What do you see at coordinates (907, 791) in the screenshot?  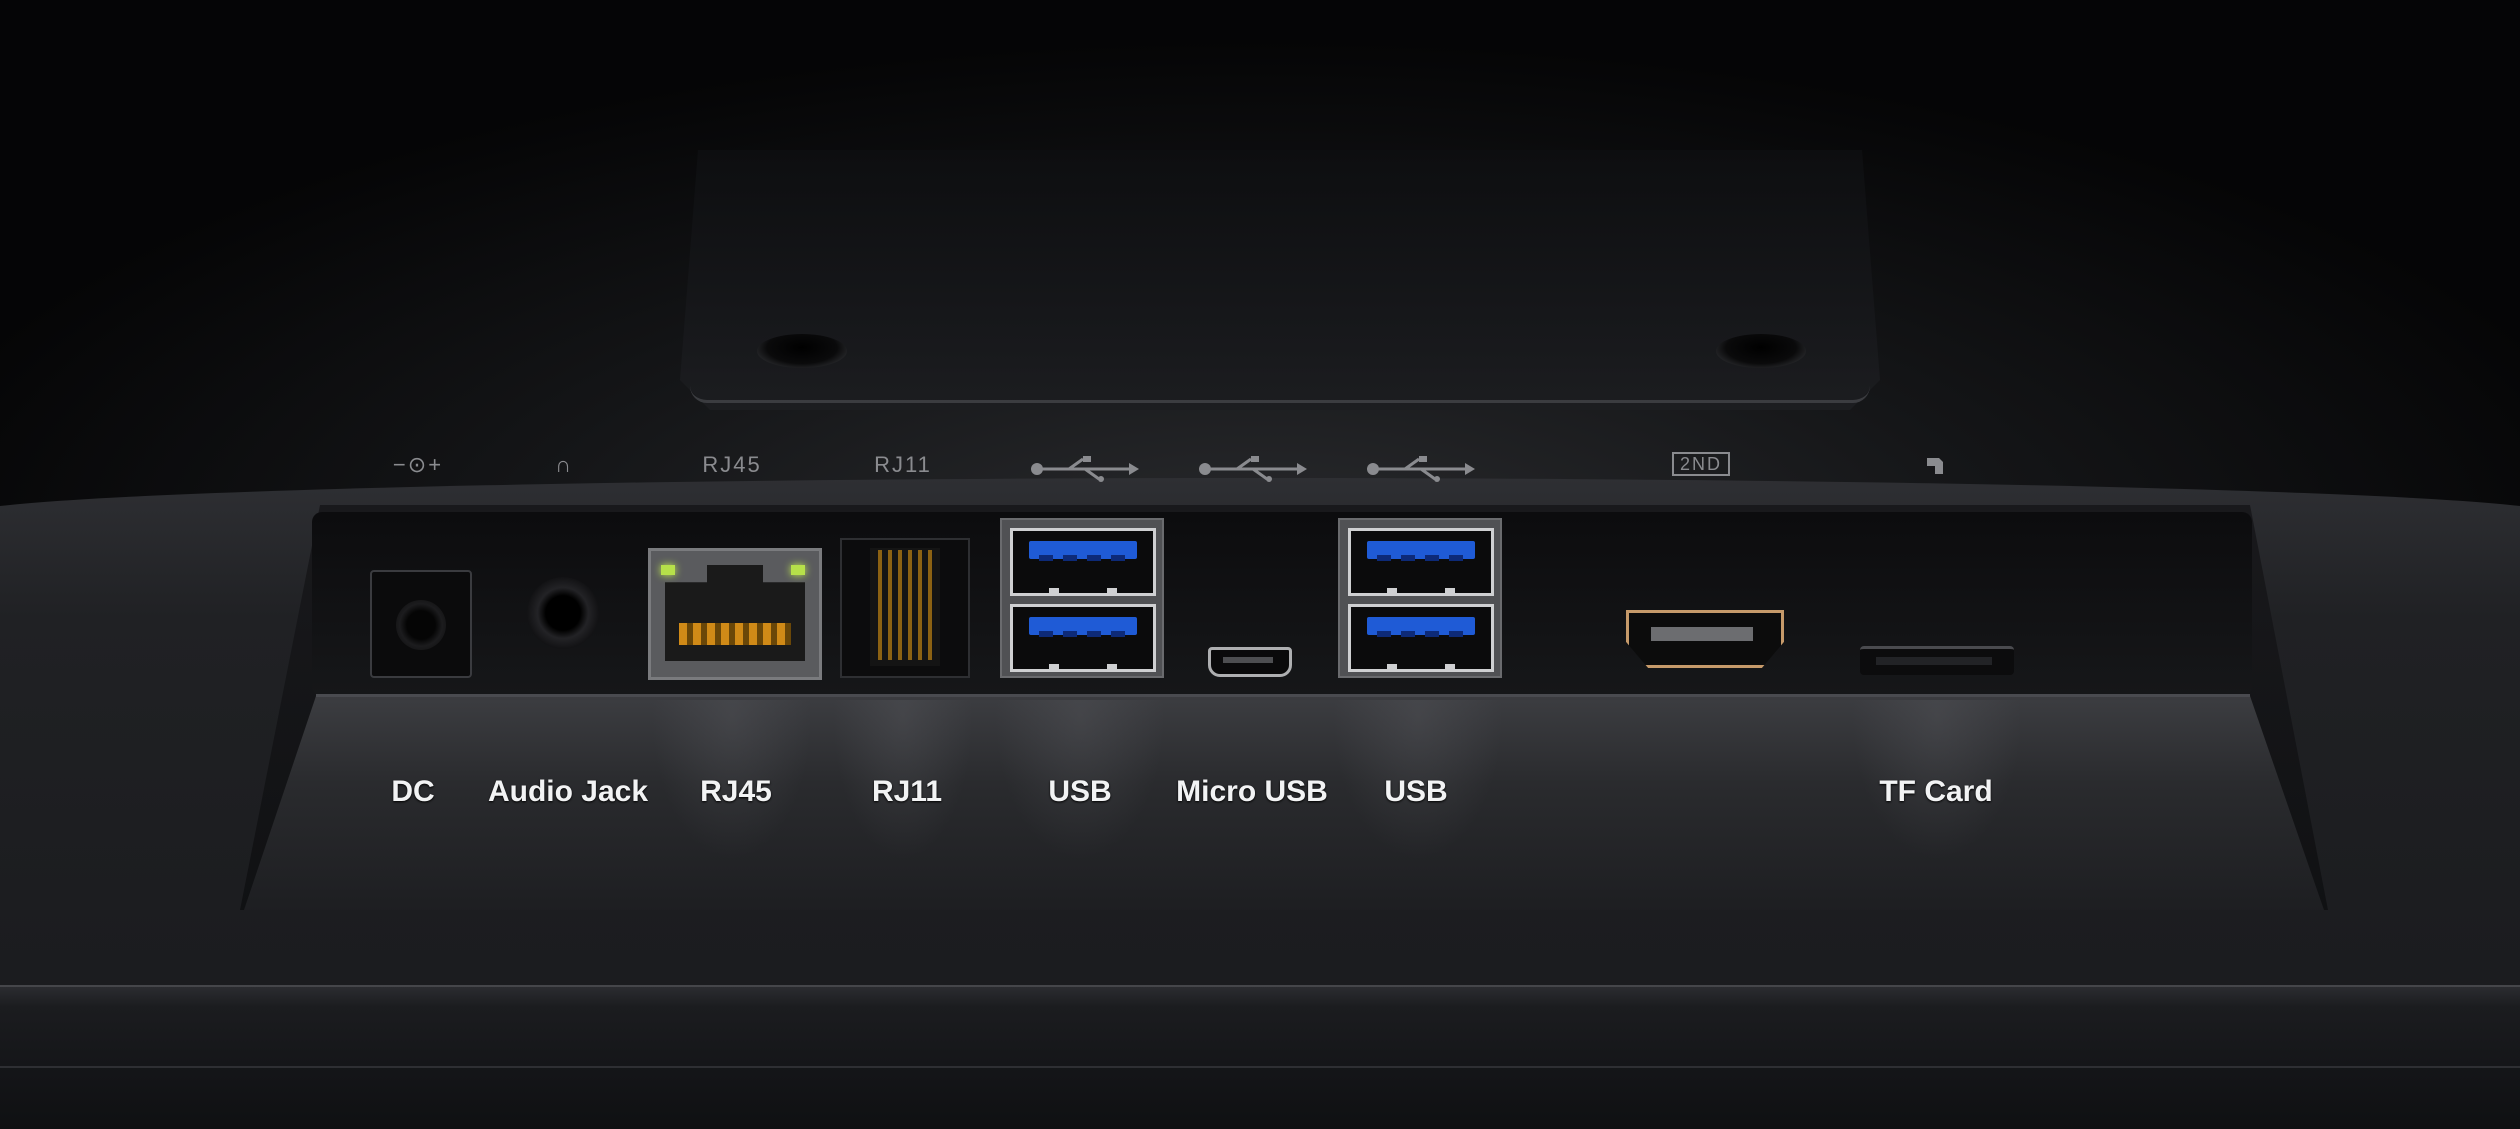 I see `label-rj11: RJ11` at bounding box center [907, 791].